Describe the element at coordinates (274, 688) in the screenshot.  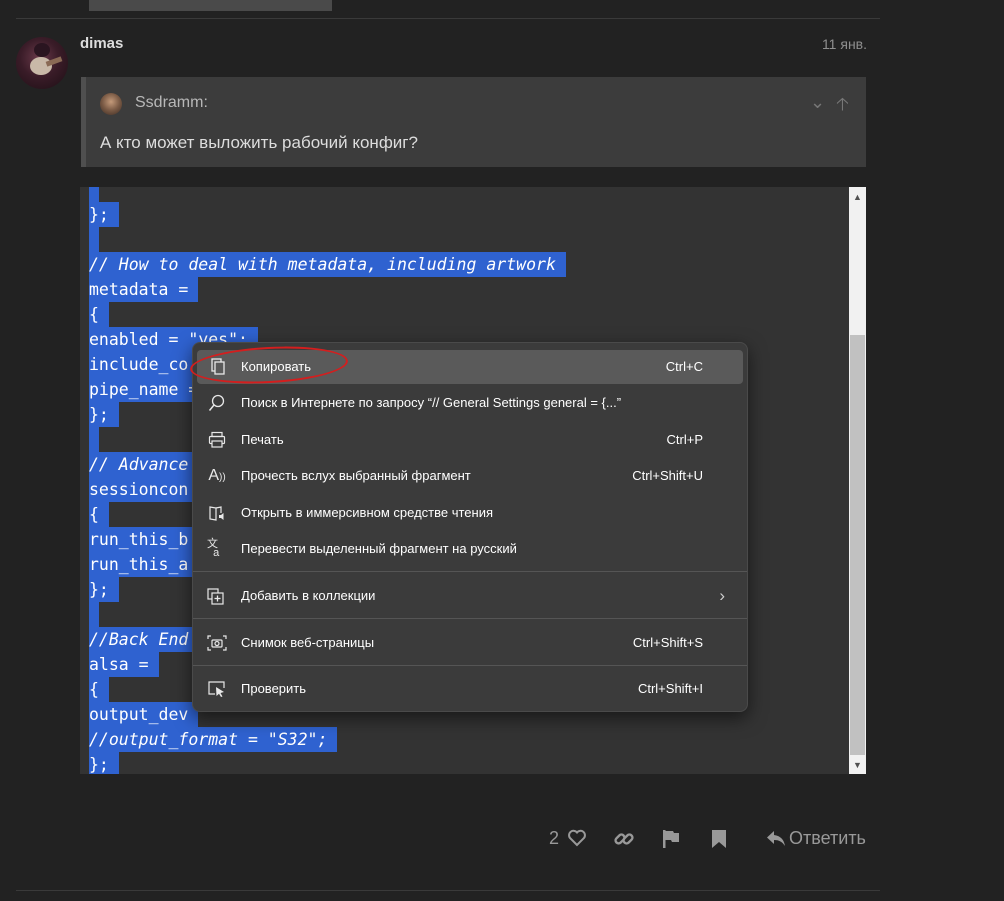
I see `menu-item-label: Проверить` at that location.